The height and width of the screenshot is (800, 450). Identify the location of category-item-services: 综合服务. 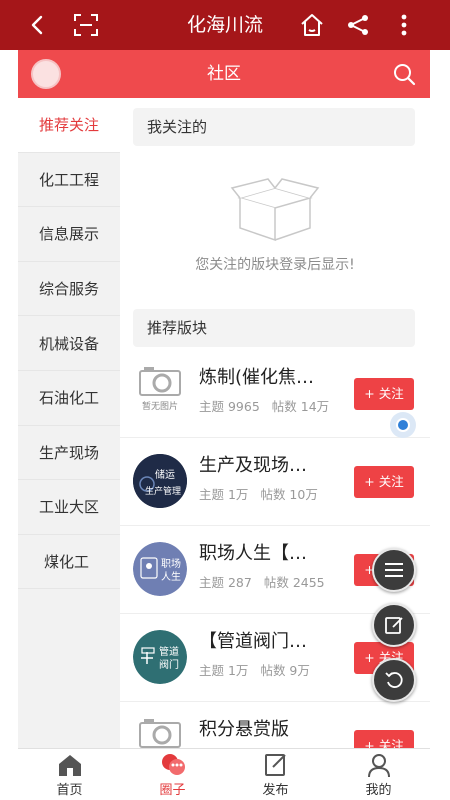
(69, 289).